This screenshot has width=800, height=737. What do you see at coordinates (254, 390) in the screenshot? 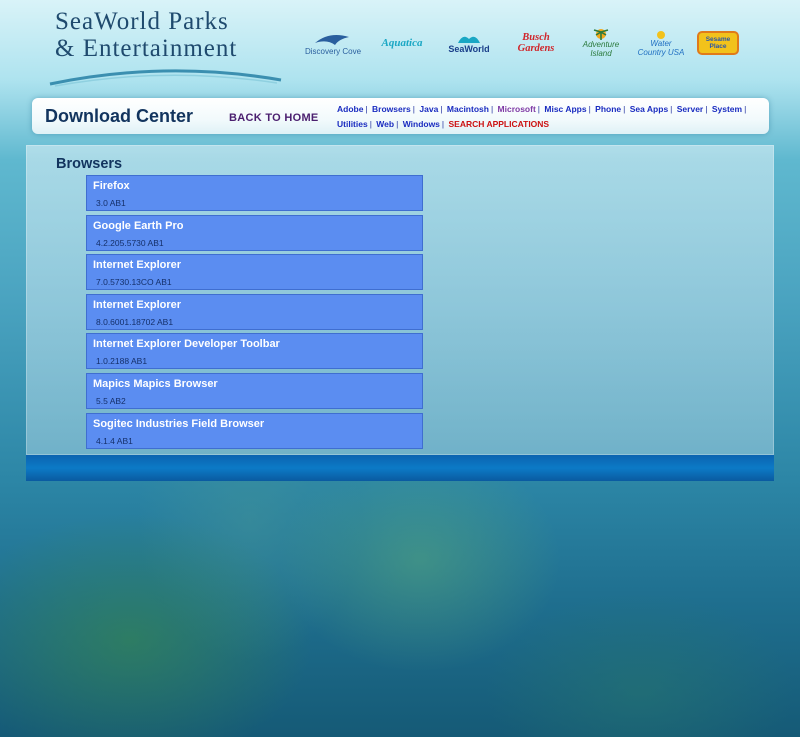
I see `list-item-mapics-browser: Mapics Mapics Browser 5.5 AB2` at bounding box center [254, 390].